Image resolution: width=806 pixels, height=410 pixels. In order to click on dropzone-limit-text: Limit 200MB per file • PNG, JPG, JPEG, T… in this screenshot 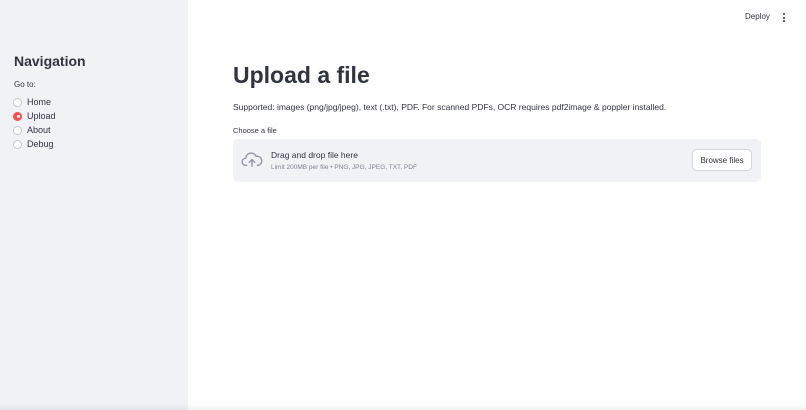, I will do `click(344, 167)`.